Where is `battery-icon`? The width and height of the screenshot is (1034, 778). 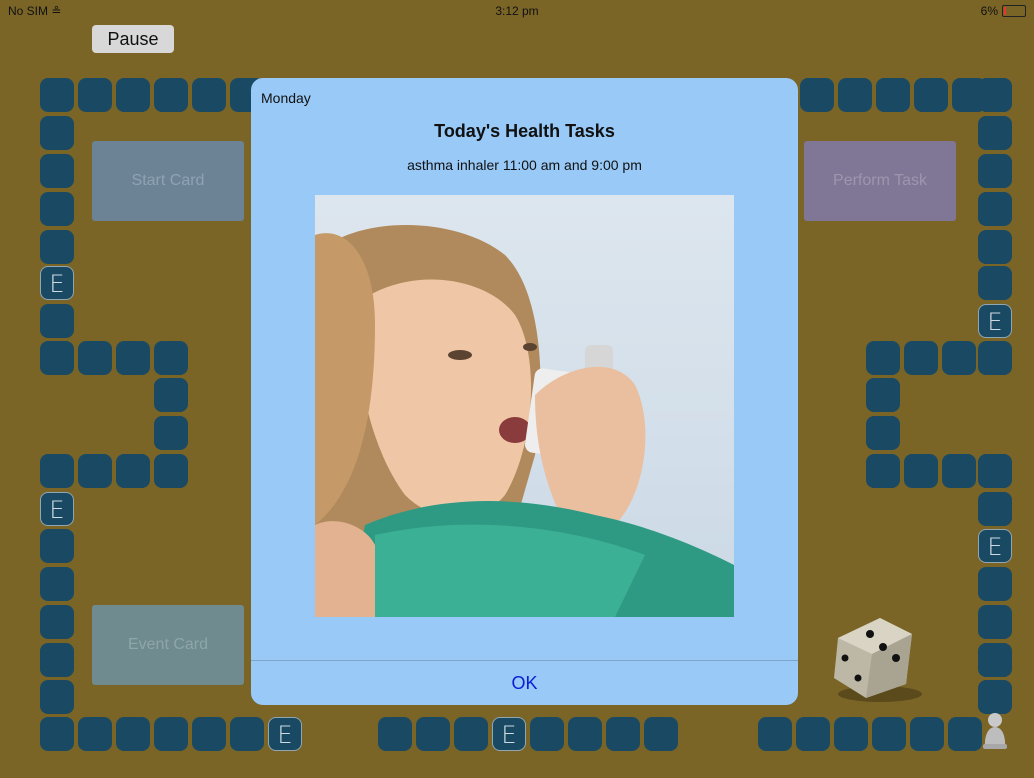
battery-icon is located at coordinates (1014, 11).